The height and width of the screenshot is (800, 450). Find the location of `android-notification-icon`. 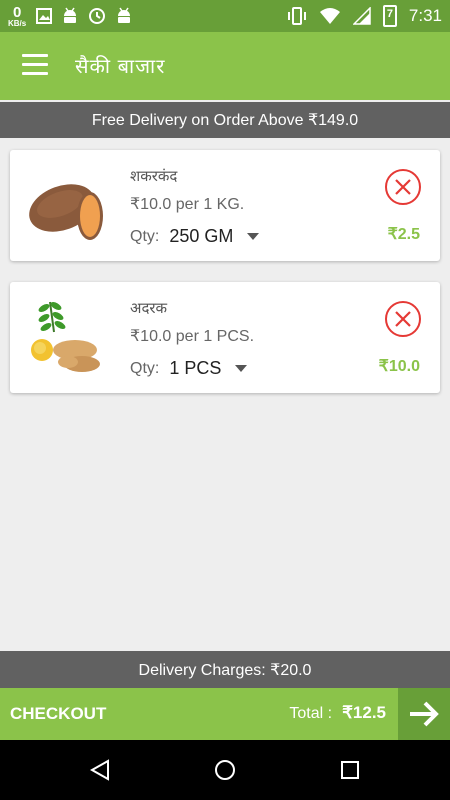

android-notification-icon is located at coordinates (70, 15).